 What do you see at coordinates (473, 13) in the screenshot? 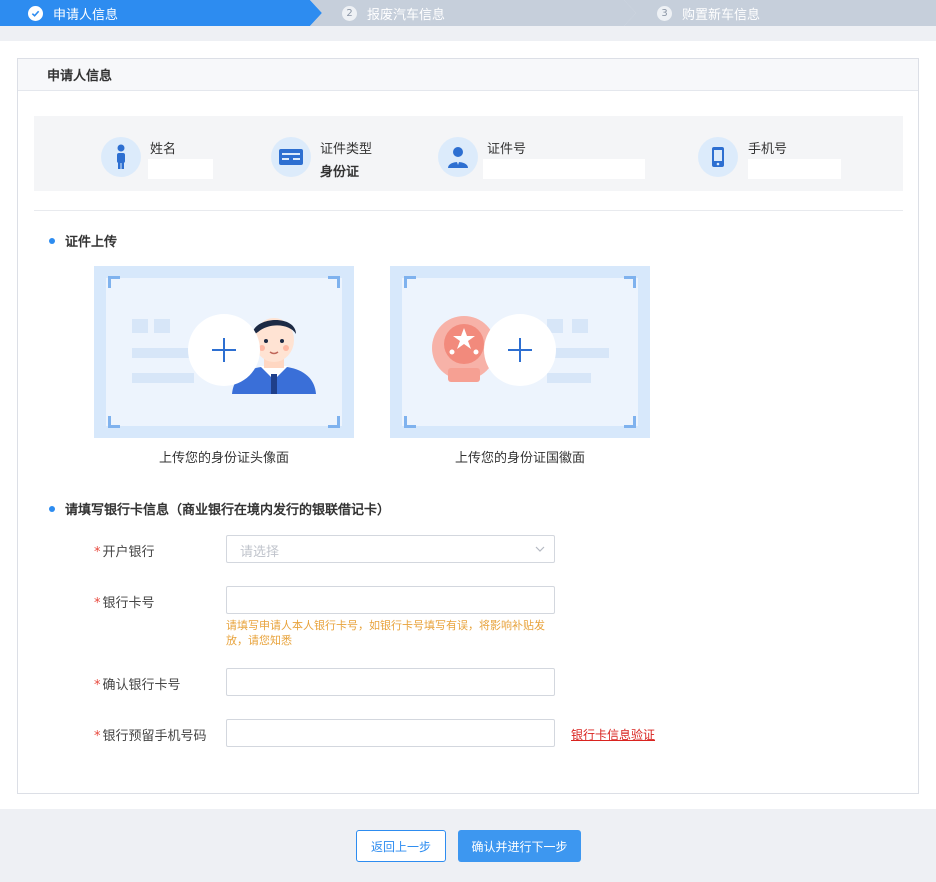
I see `step-scrap-vehicle-info: 2 报废汽车信息` at bounding box center [473, 13].